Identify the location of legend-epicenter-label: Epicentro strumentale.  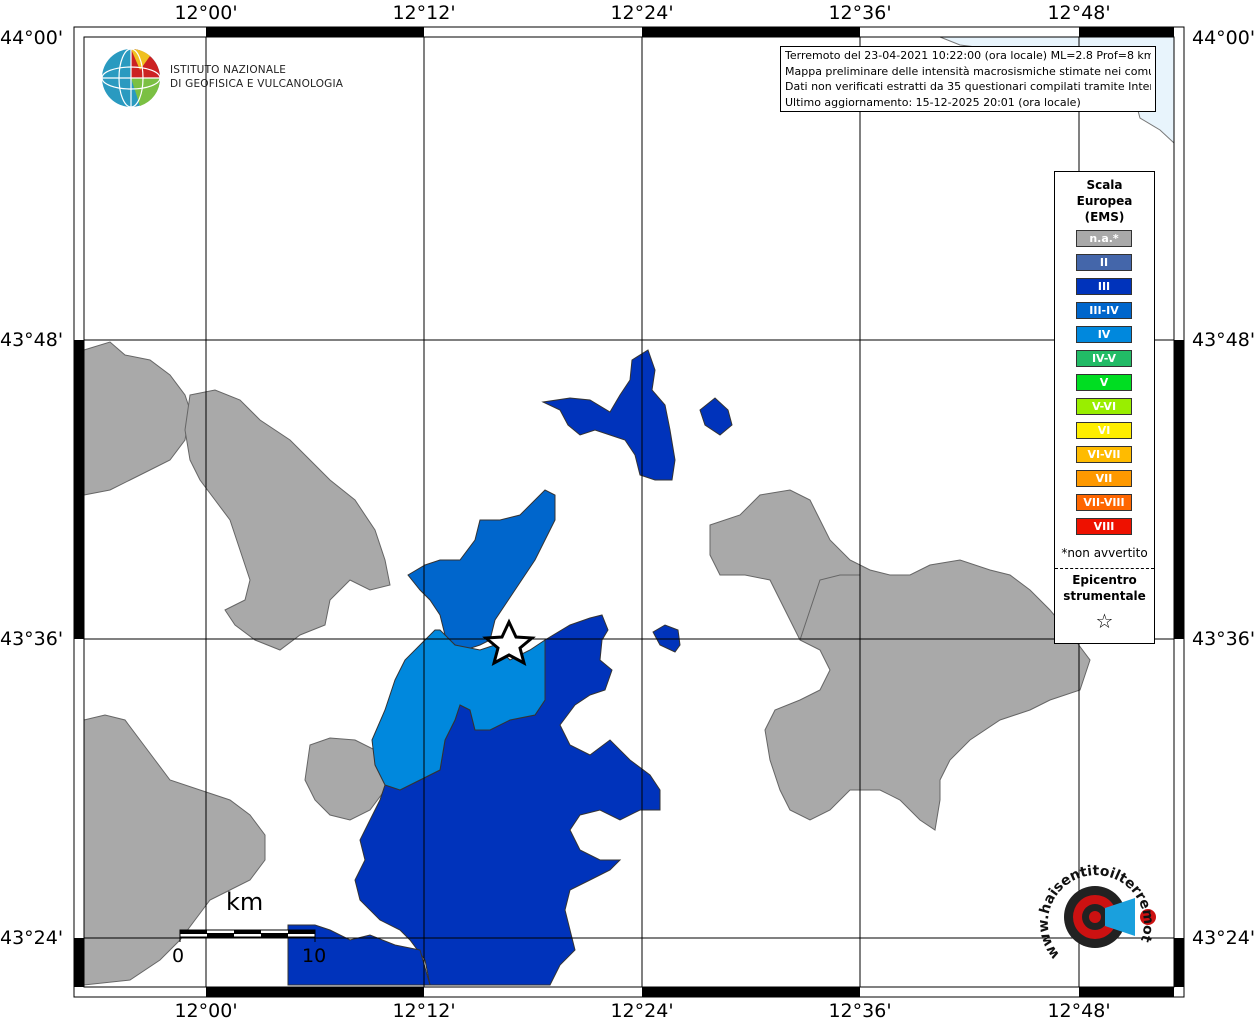
(1104, 588).